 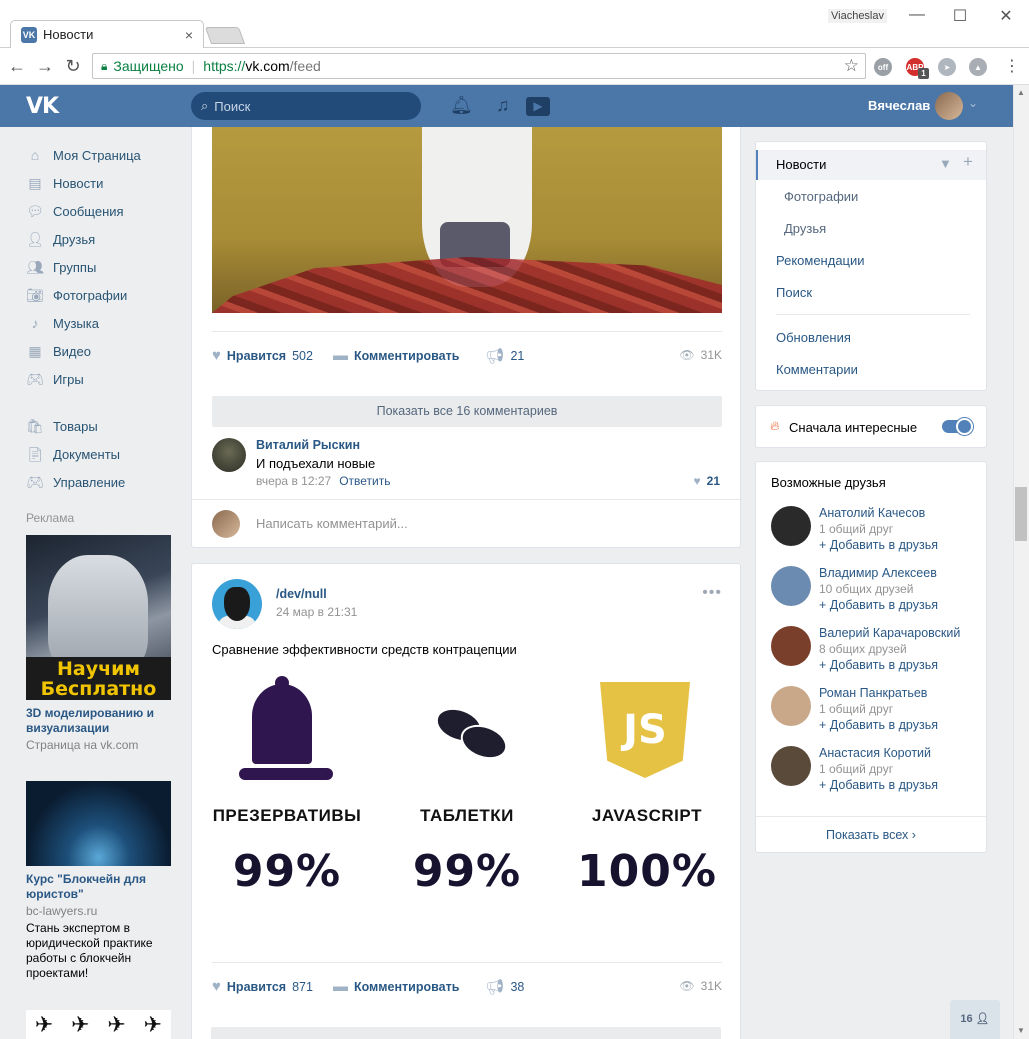 What do you see at coordinates (364, 481) in the screenshot?
I see `reply-link: Ответить` at bounding box center [364, 481].